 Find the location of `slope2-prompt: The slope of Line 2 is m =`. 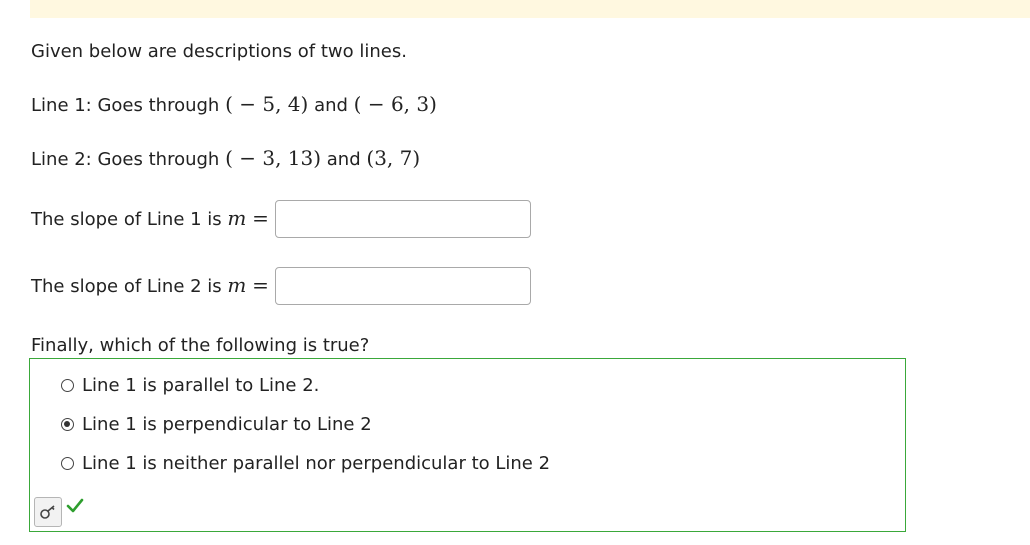

slope2-prompt: The slope of Line 2 is m = is located at coordinates (150, 286).